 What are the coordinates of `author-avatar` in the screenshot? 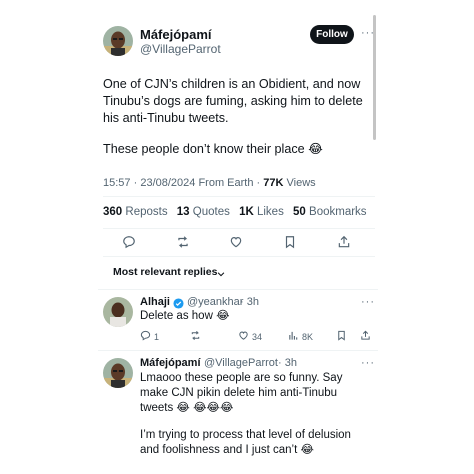 It's located at (118, 41).